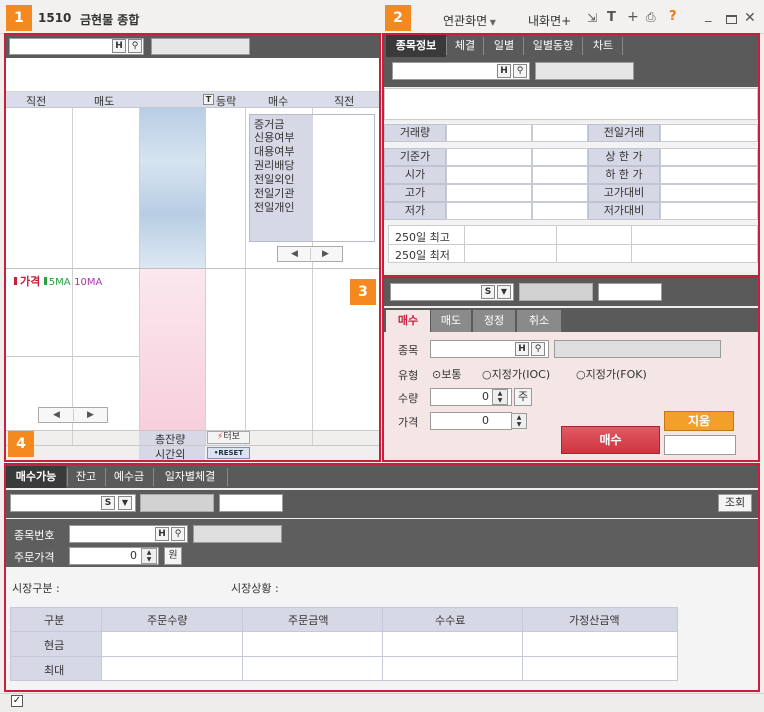 This screenshot has height=712, width=764. Describe the element at coordinates (699, 421) in the screenshot. I see `clear-button: 지움` at that location.